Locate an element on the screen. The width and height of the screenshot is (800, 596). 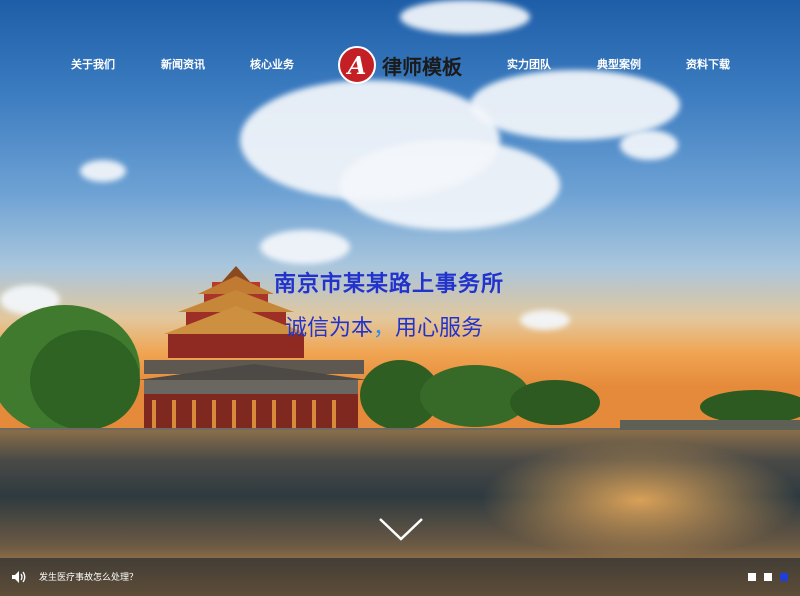
hero-subtitle-left: 诚信为本 is located at coordinates (329, 328).